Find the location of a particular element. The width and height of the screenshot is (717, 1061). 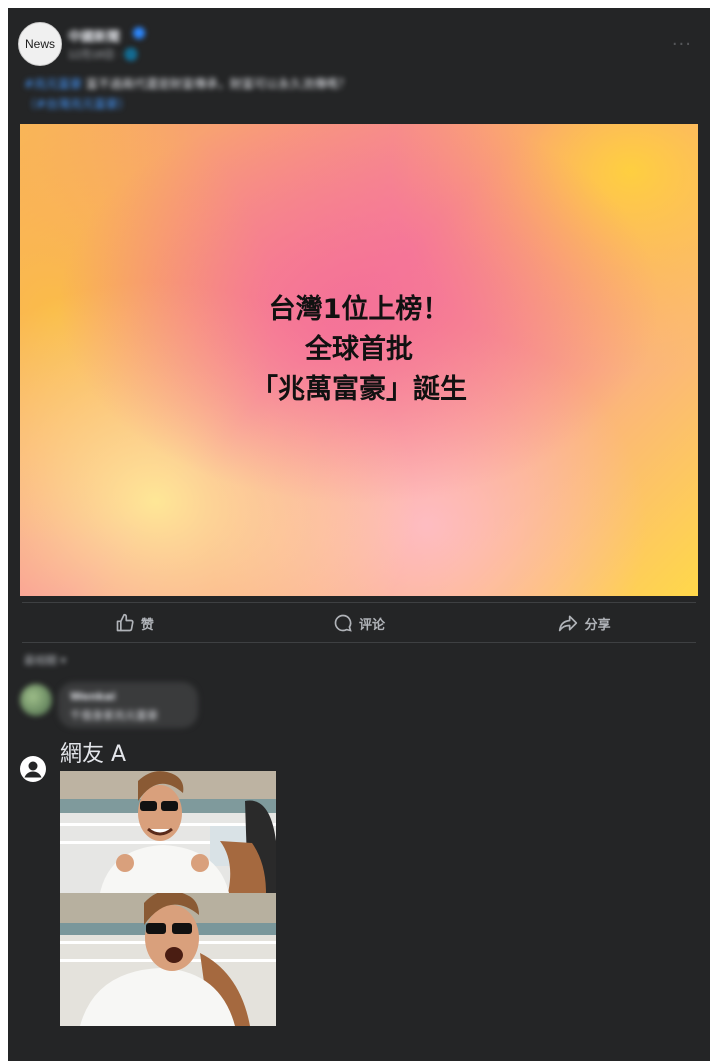

user-icon is located at coordinates (33, 769).